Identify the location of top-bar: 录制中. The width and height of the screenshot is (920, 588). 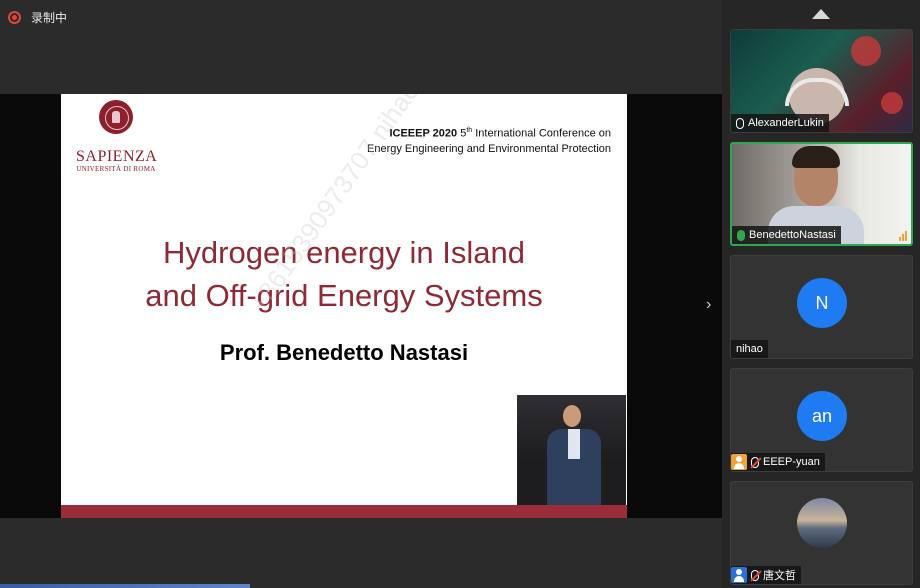
(361, 47).